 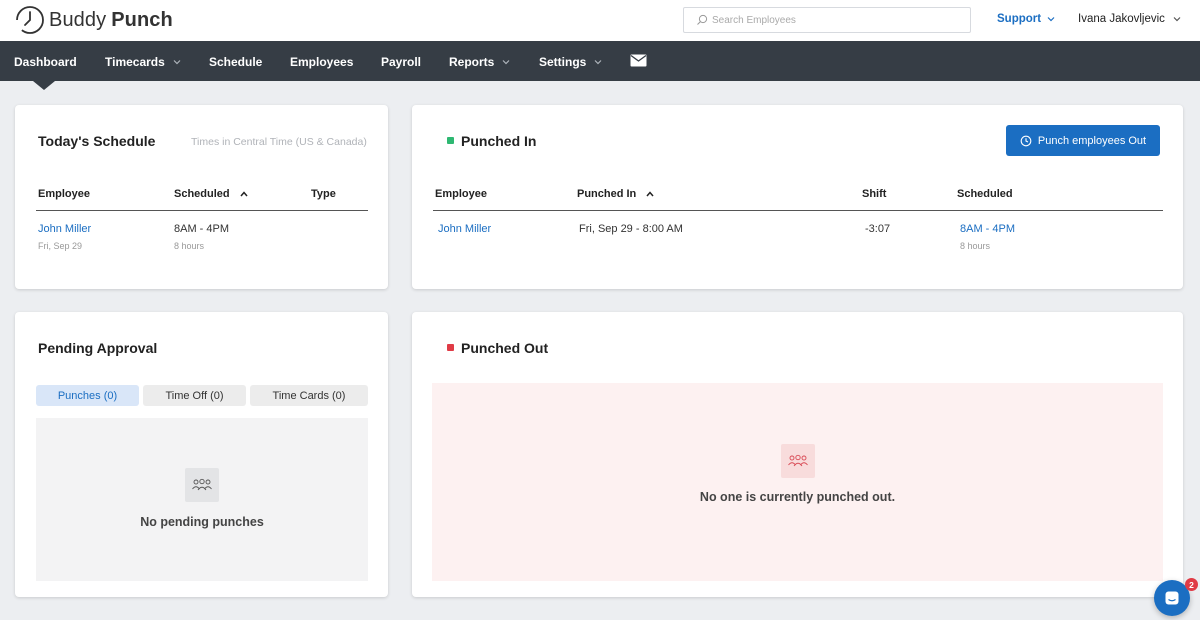 I want to click on punchin-col-scheduled: Scheduled, so click(x=985, y=194).